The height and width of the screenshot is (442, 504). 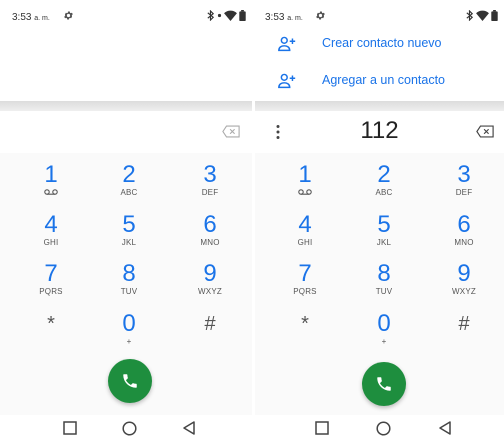 I want to click on bluetooth-icon, so click(x=211, y=15).